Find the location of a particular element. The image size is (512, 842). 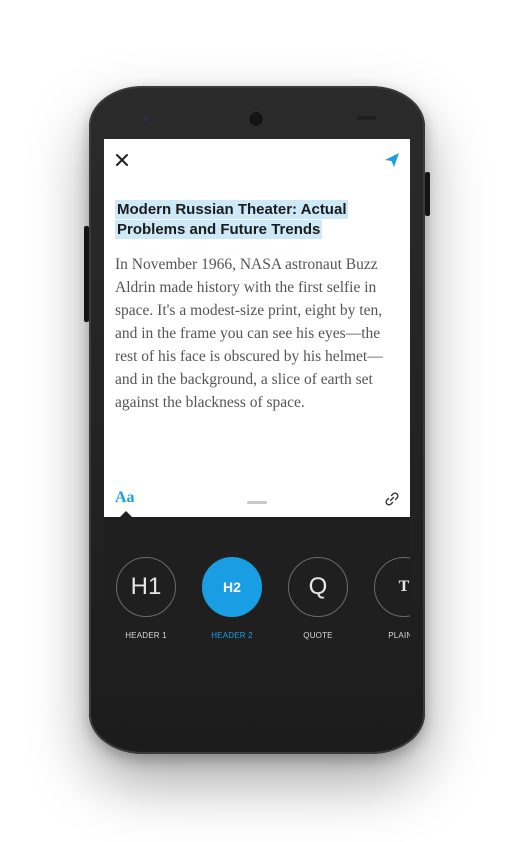

proximity-sensor is located at coordinates (146, 119).